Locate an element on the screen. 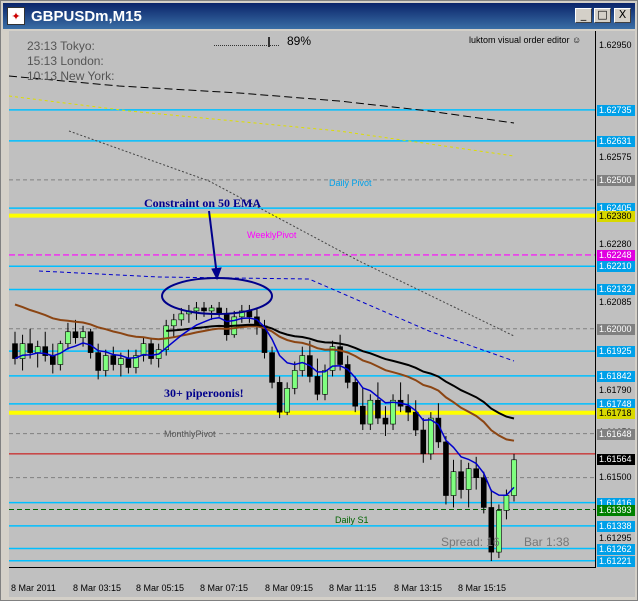  price-level-tag: 1.61393 is located at coordinates (616, 510).